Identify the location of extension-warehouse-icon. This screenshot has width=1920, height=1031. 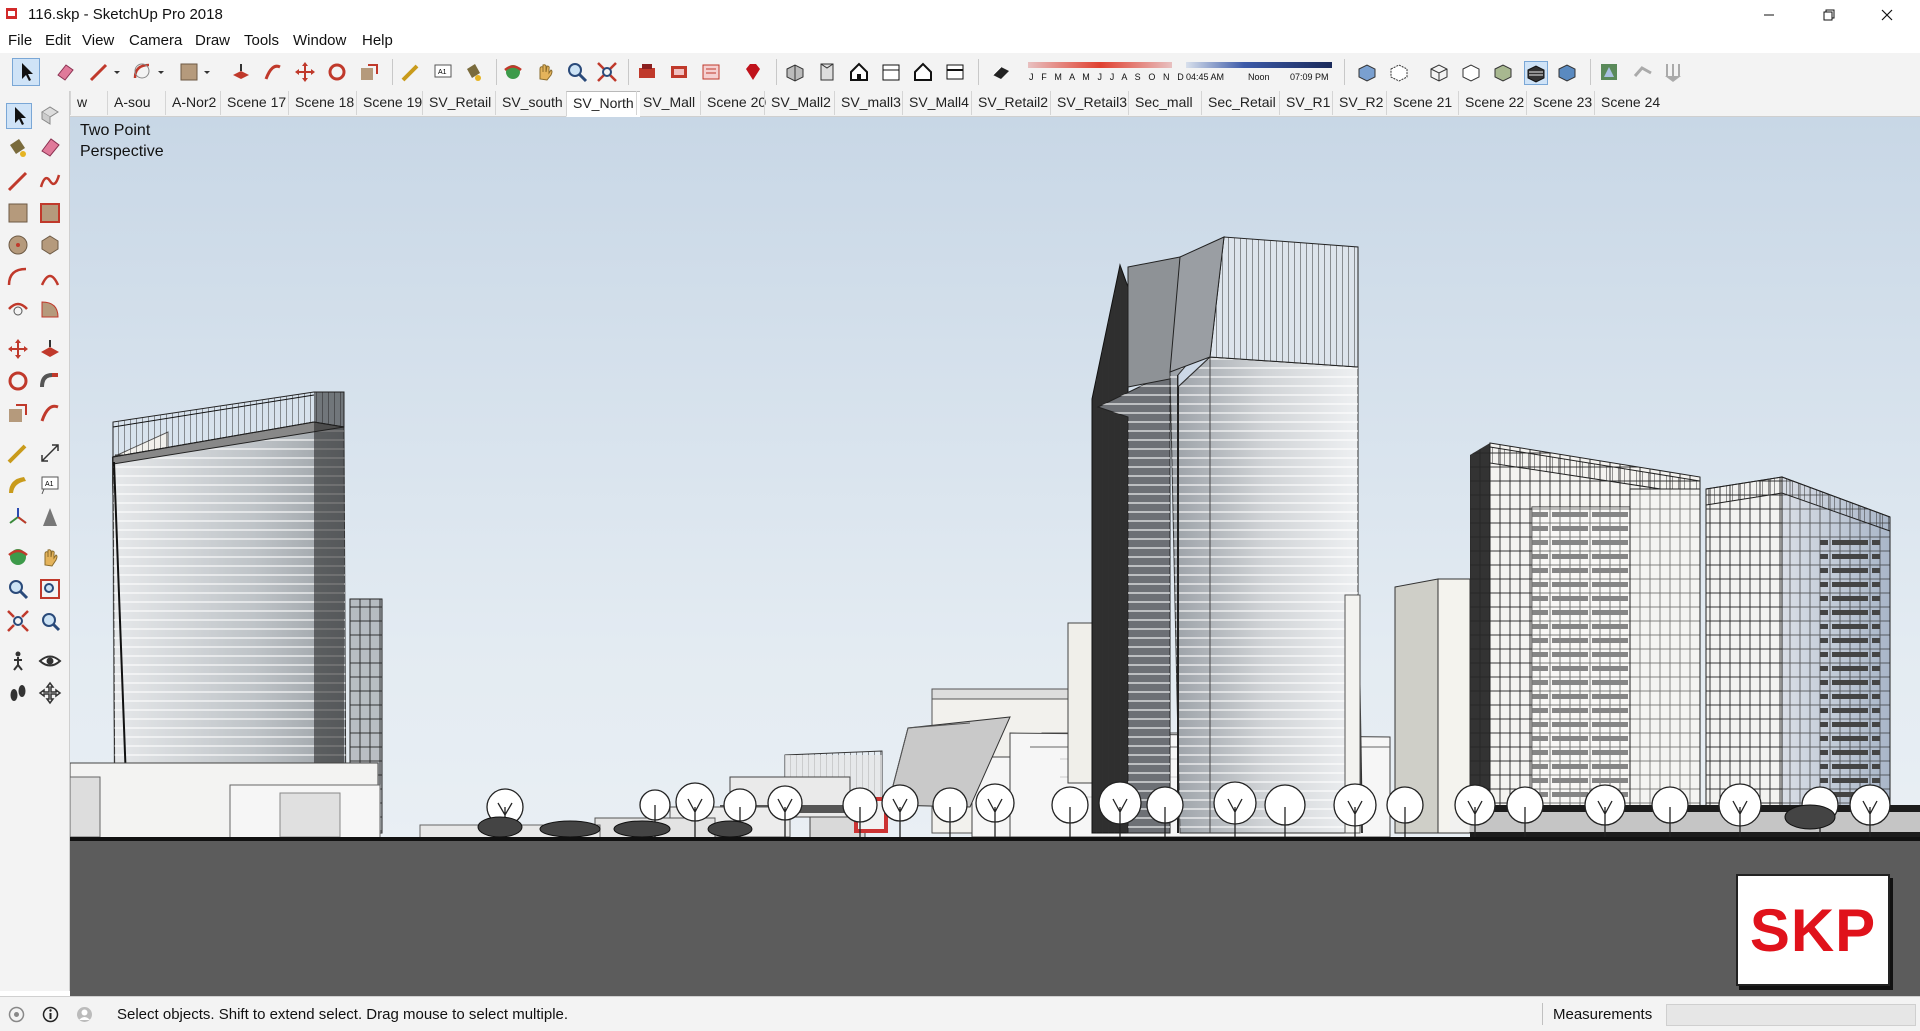
(711, 72).